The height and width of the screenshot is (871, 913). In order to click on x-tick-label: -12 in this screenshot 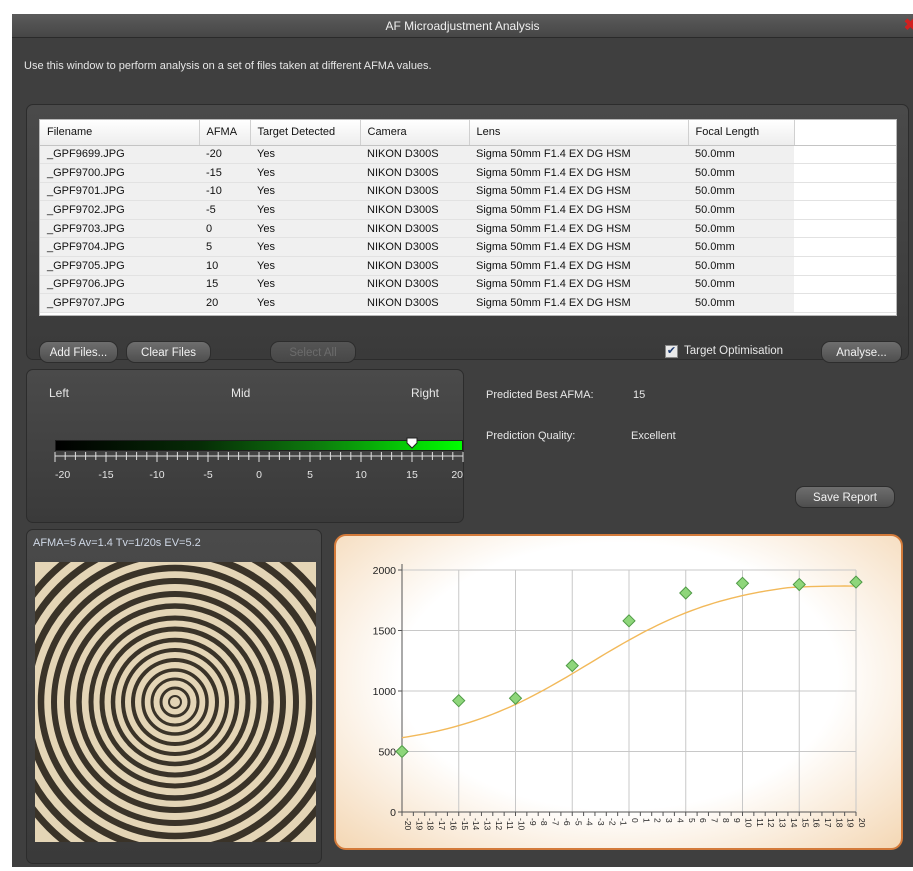, I will do `click(499, 824)`.